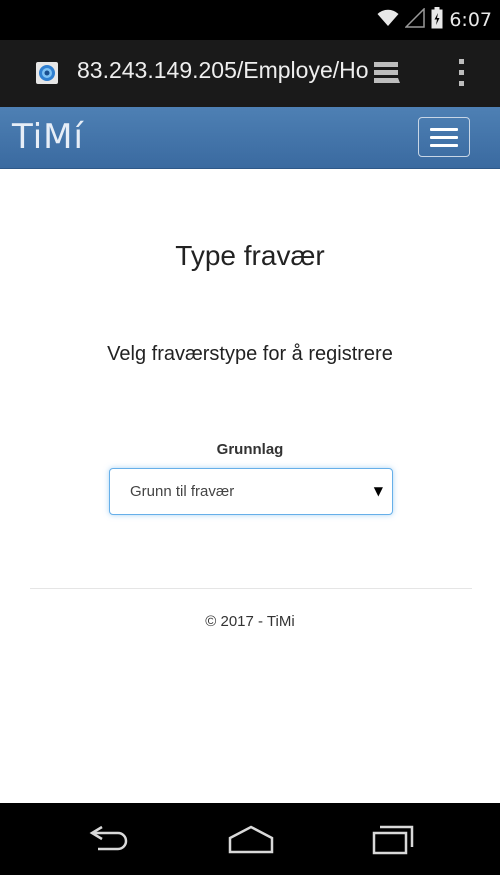 Image resolution: width=500 pixels, height=875 pixels. I want to click on page-subtitle: Velg fraværstype for å registrere, so click(250, 354).